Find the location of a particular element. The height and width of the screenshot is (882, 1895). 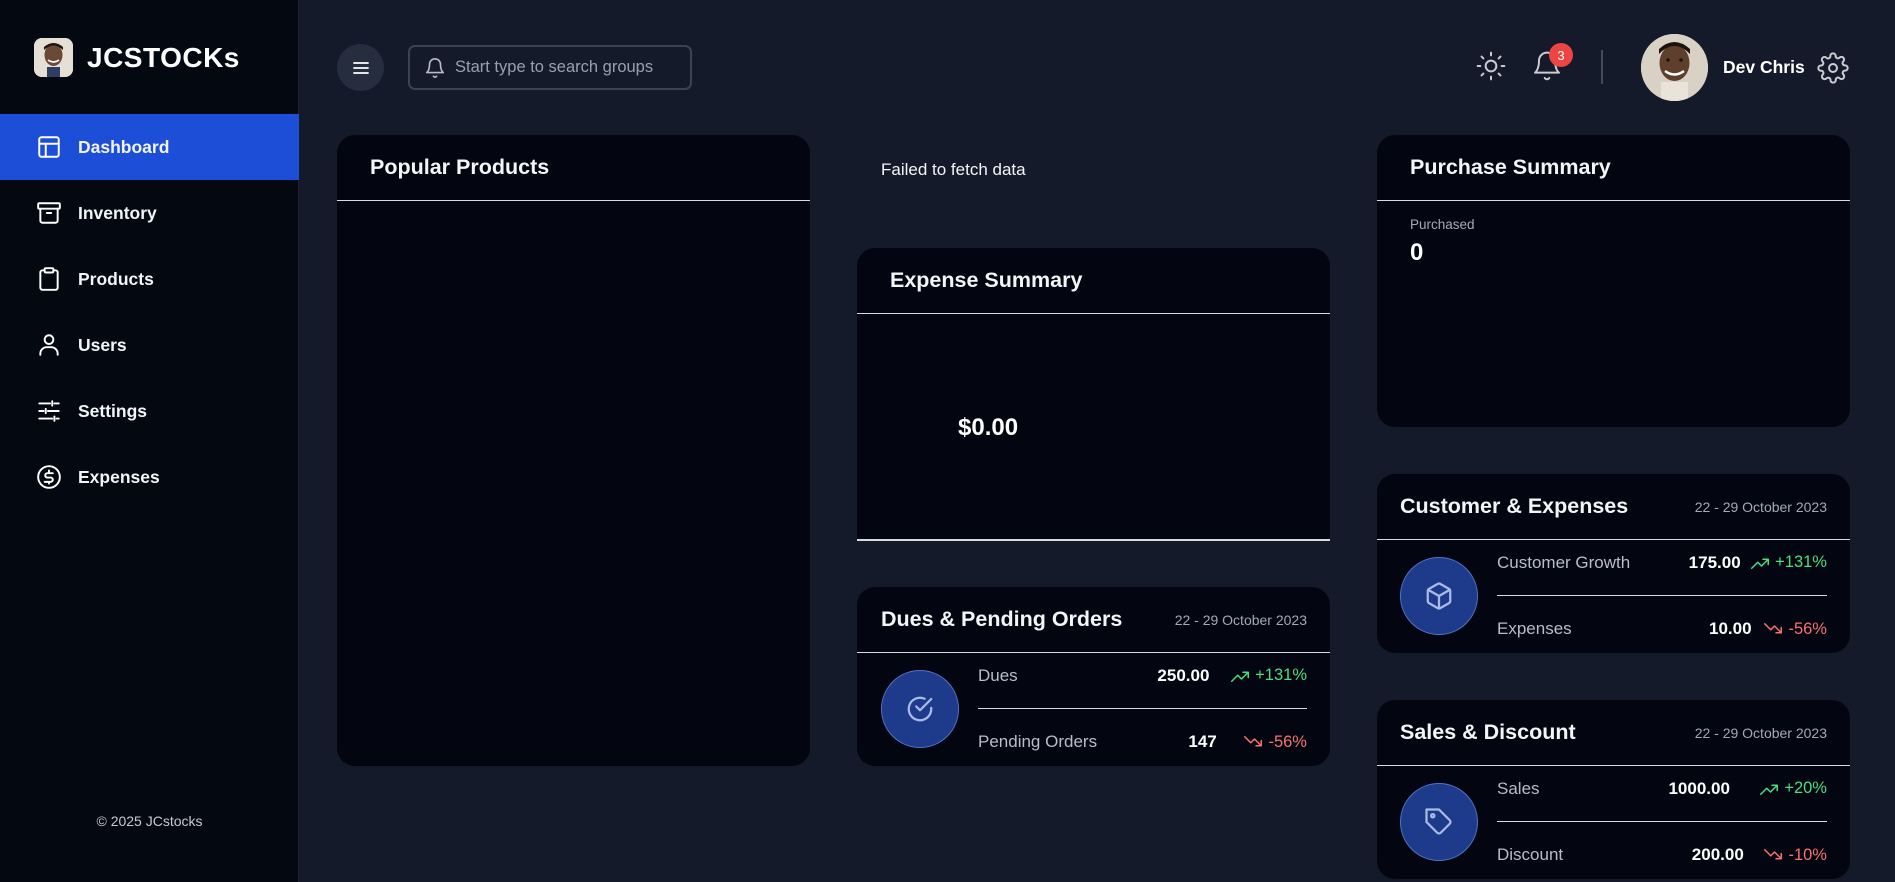

stat-change: +20% is located at coordinates (1793, 788).